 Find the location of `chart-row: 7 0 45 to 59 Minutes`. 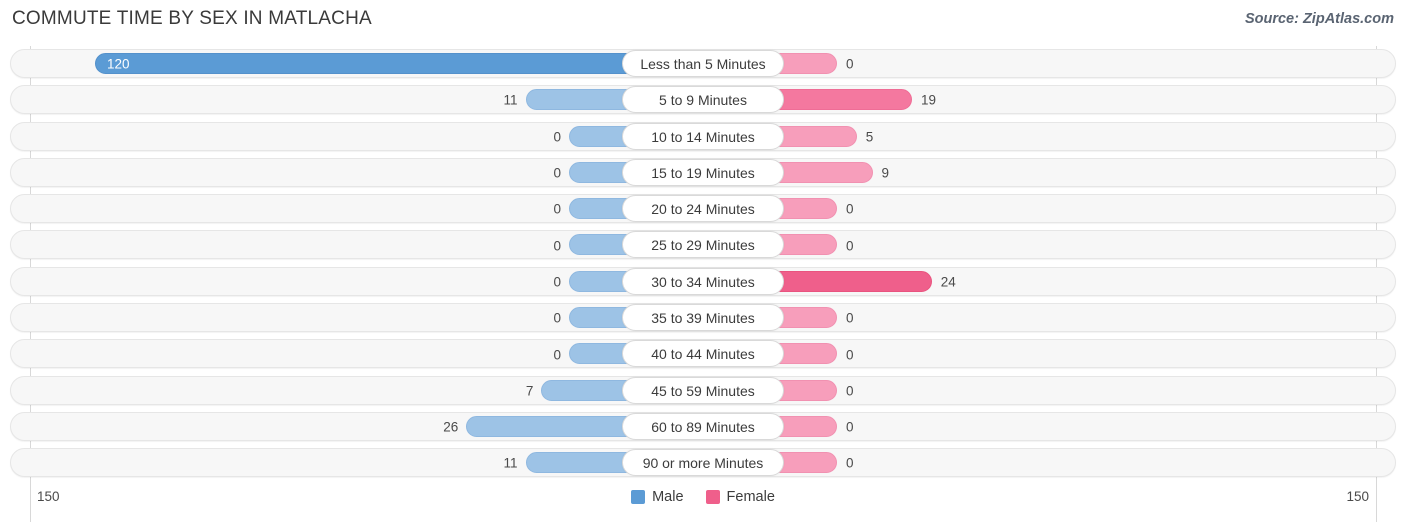

chart-row: 7 0 45 to 59 Minutes is located at coordinates (703, 391).